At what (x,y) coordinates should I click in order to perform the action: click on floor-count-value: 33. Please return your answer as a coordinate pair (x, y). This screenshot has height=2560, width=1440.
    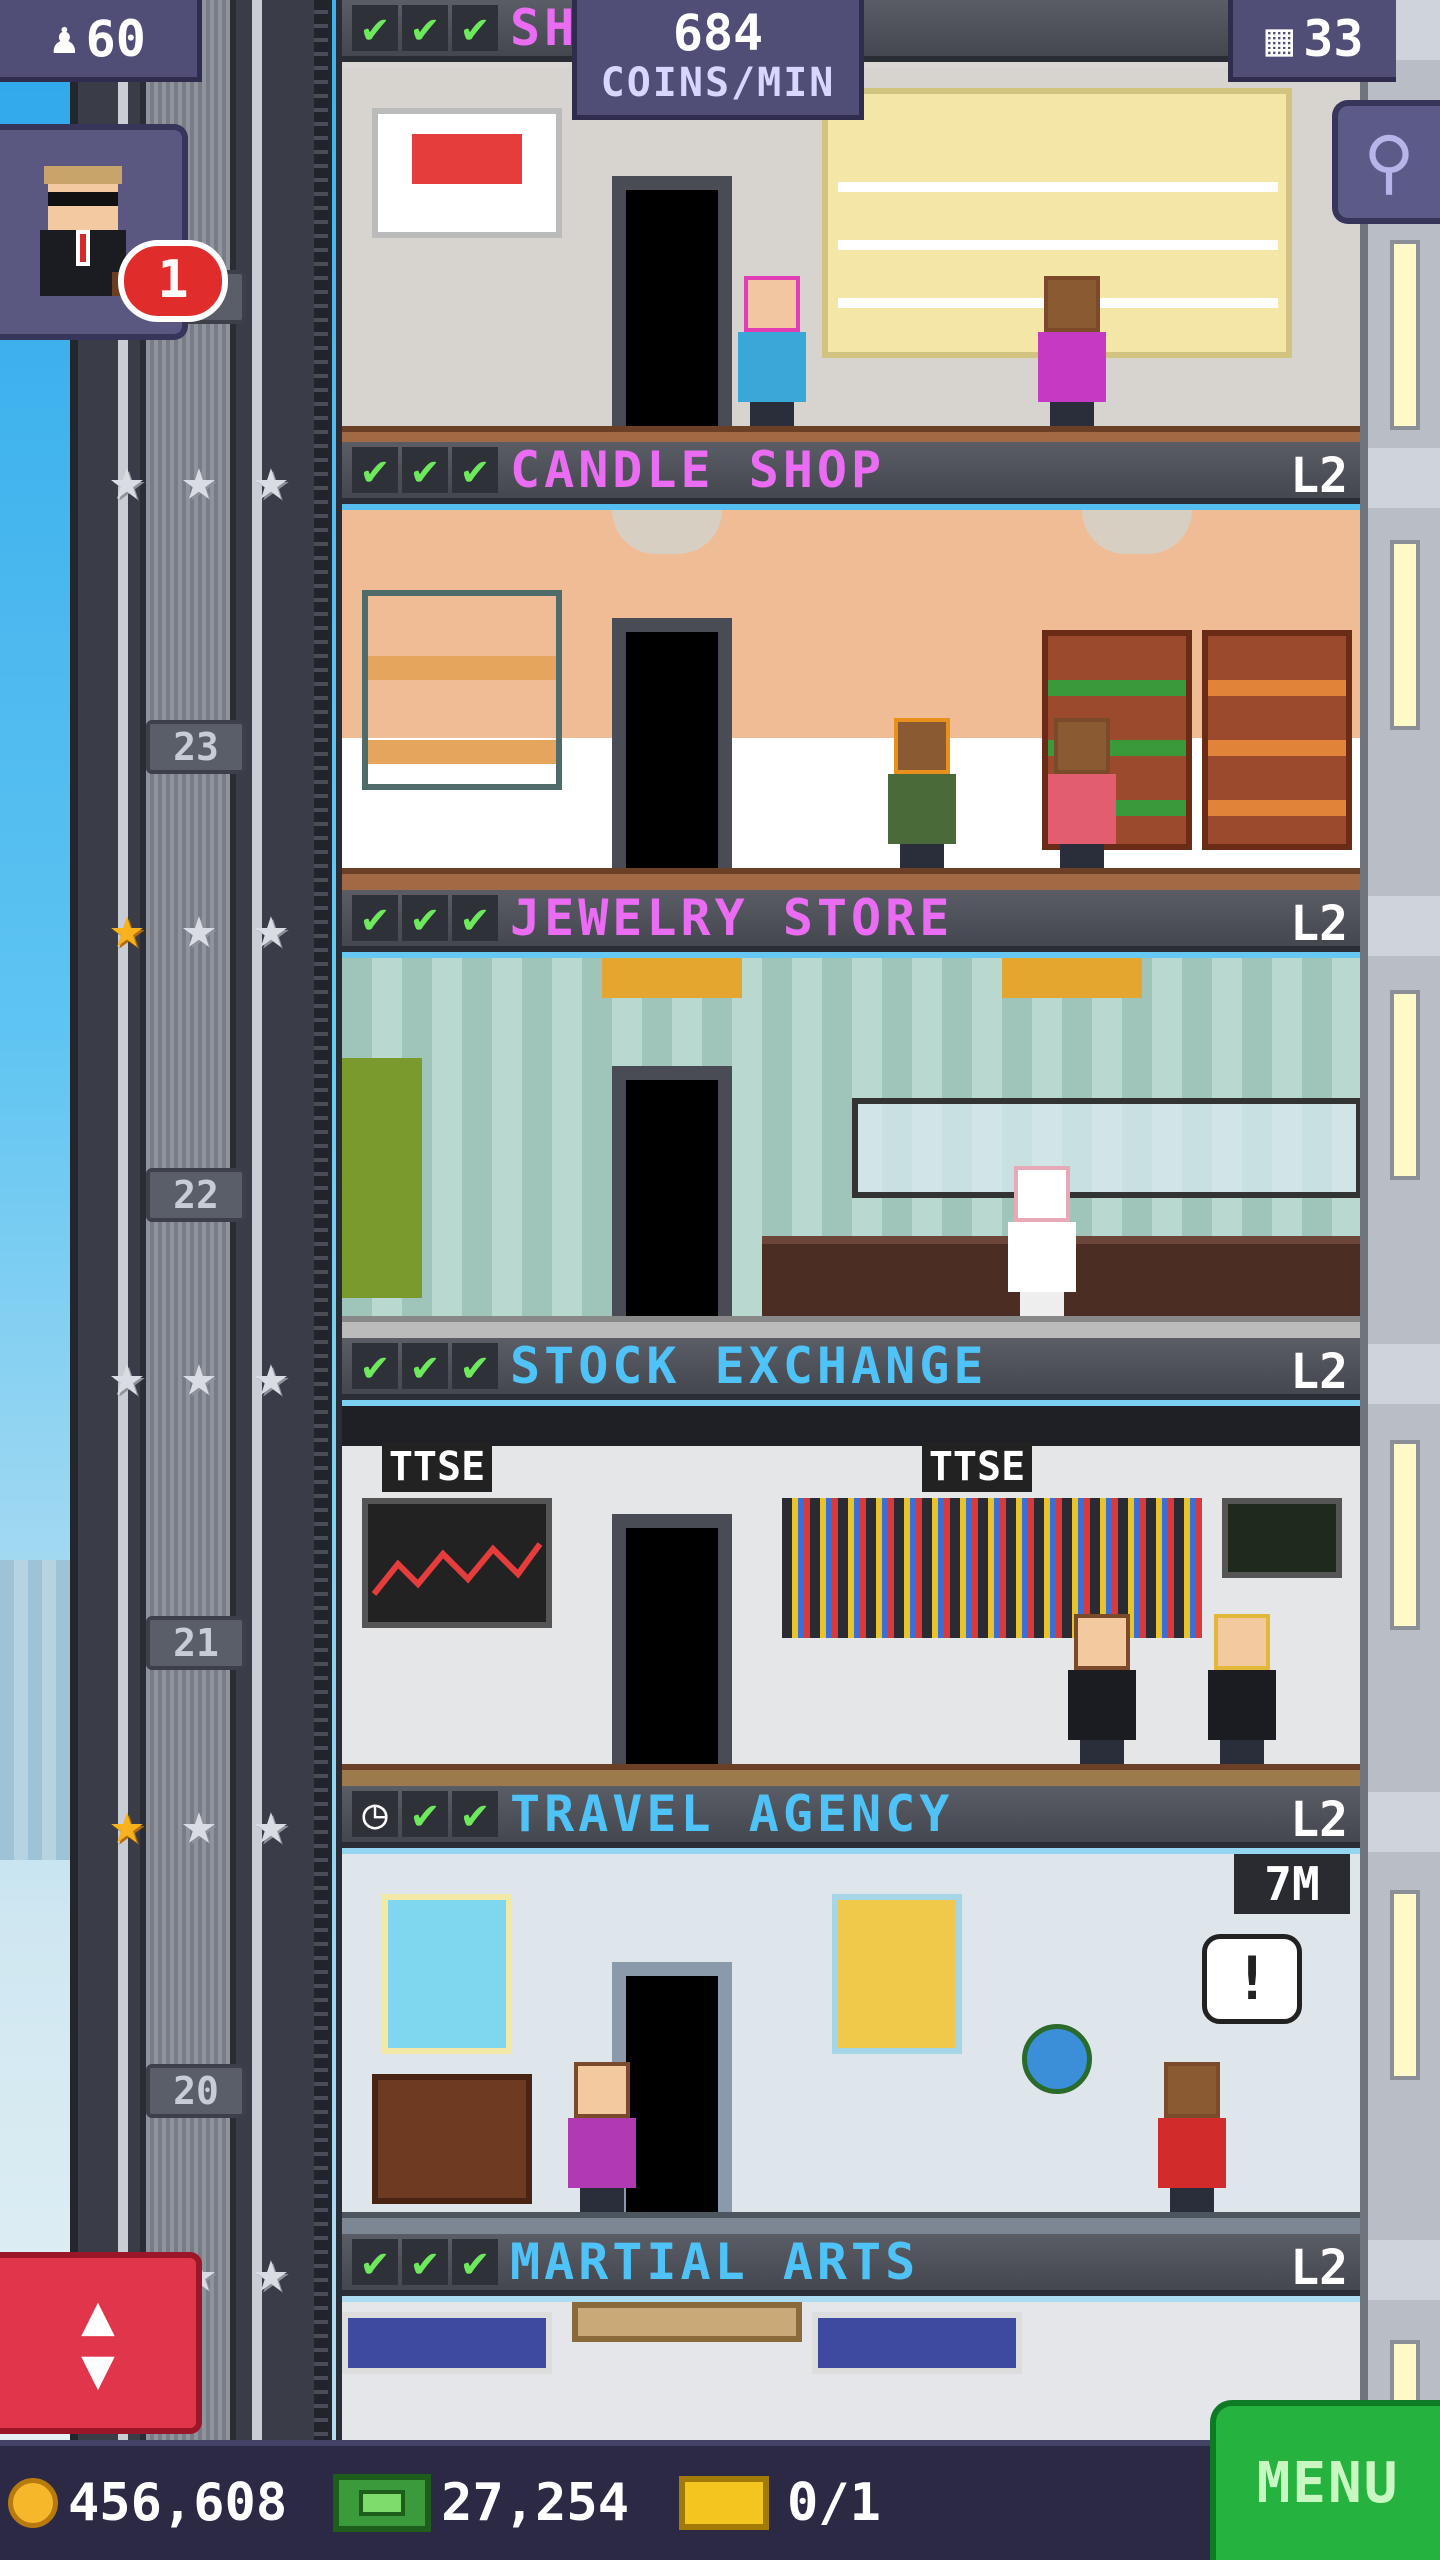
    Looking at the image, I should click on (1333, 38).